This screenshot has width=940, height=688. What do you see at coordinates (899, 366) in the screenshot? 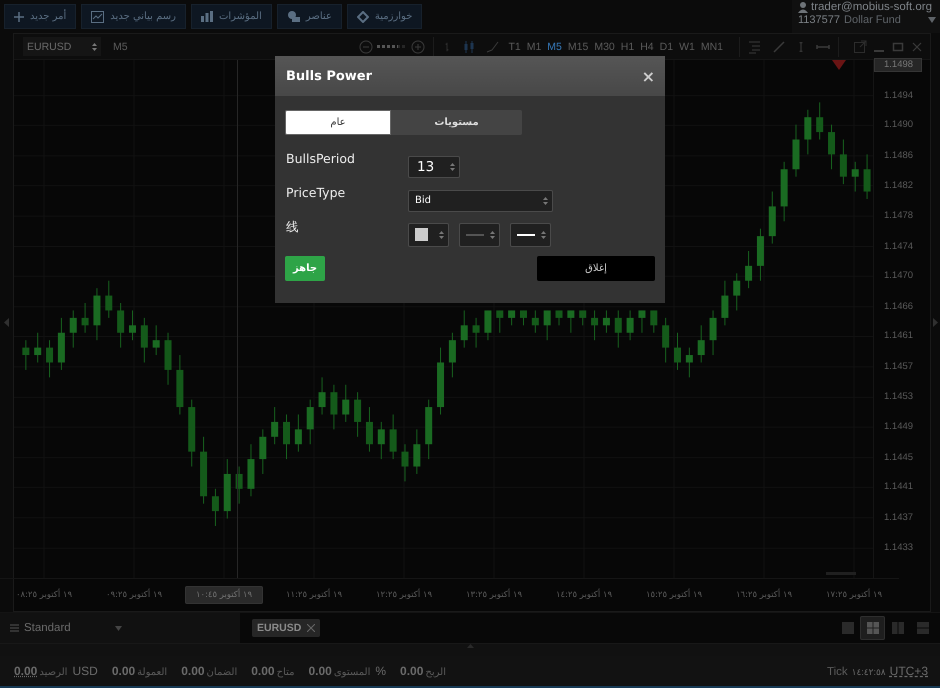
I see `price-label: 1.1457` at bounding box center [899, 366].